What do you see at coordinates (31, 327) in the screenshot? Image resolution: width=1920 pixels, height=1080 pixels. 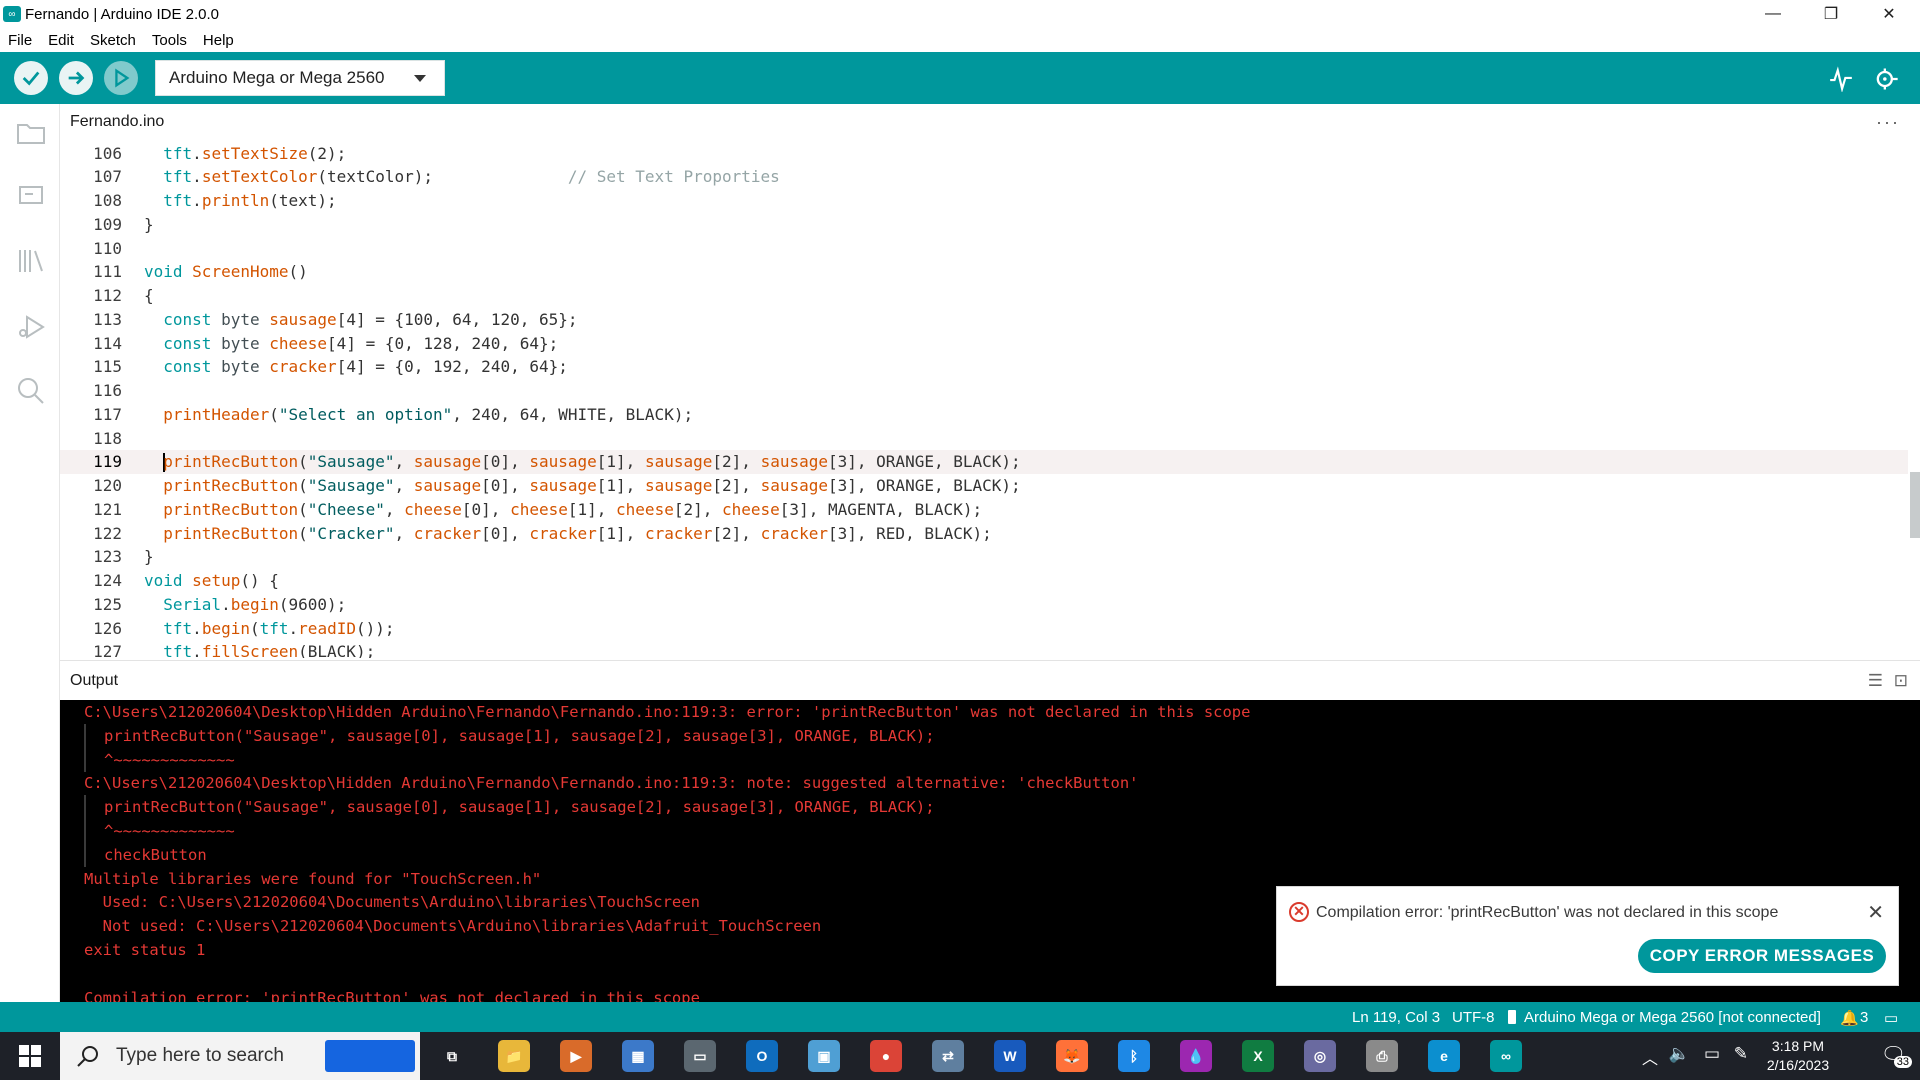 I see `debug-panel-icon` at bounding box center [31, 327].